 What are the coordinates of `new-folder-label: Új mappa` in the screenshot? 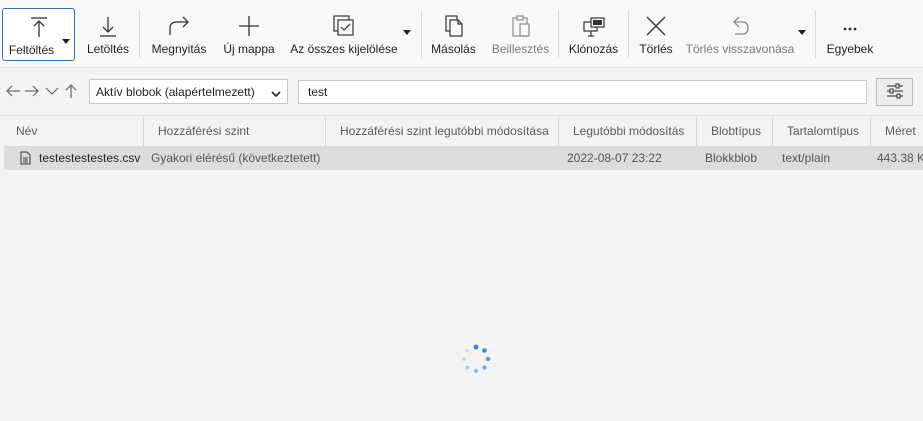 It's located at (249, 49).